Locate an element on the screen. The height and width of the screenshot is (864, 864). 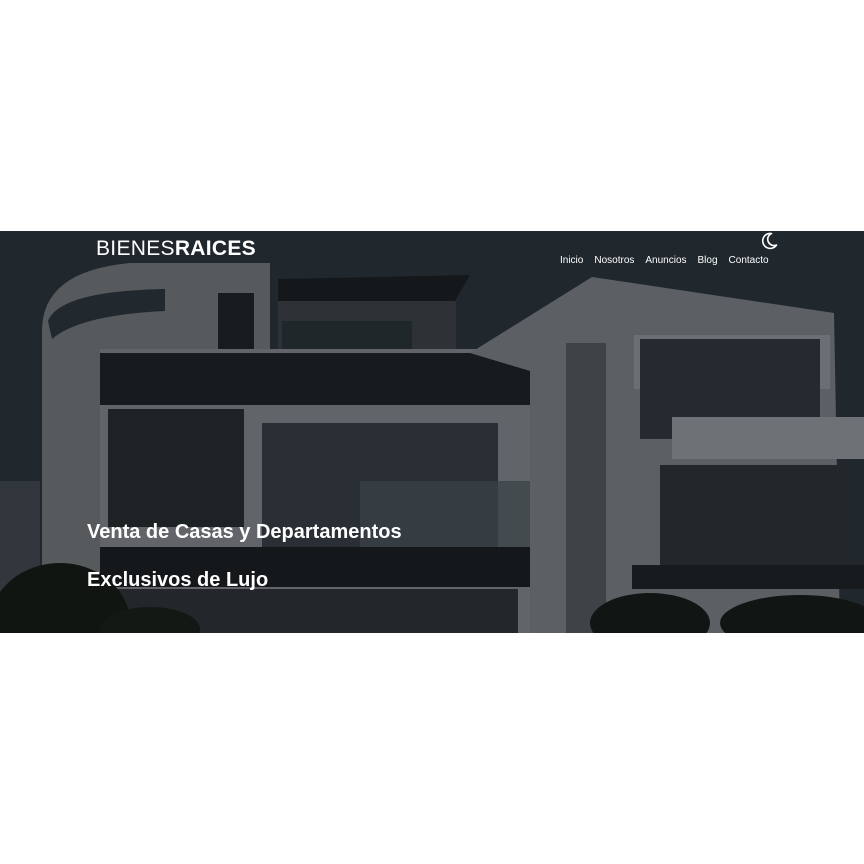
nav-link-inicio: Inicio is located at coordinates (571, 261).